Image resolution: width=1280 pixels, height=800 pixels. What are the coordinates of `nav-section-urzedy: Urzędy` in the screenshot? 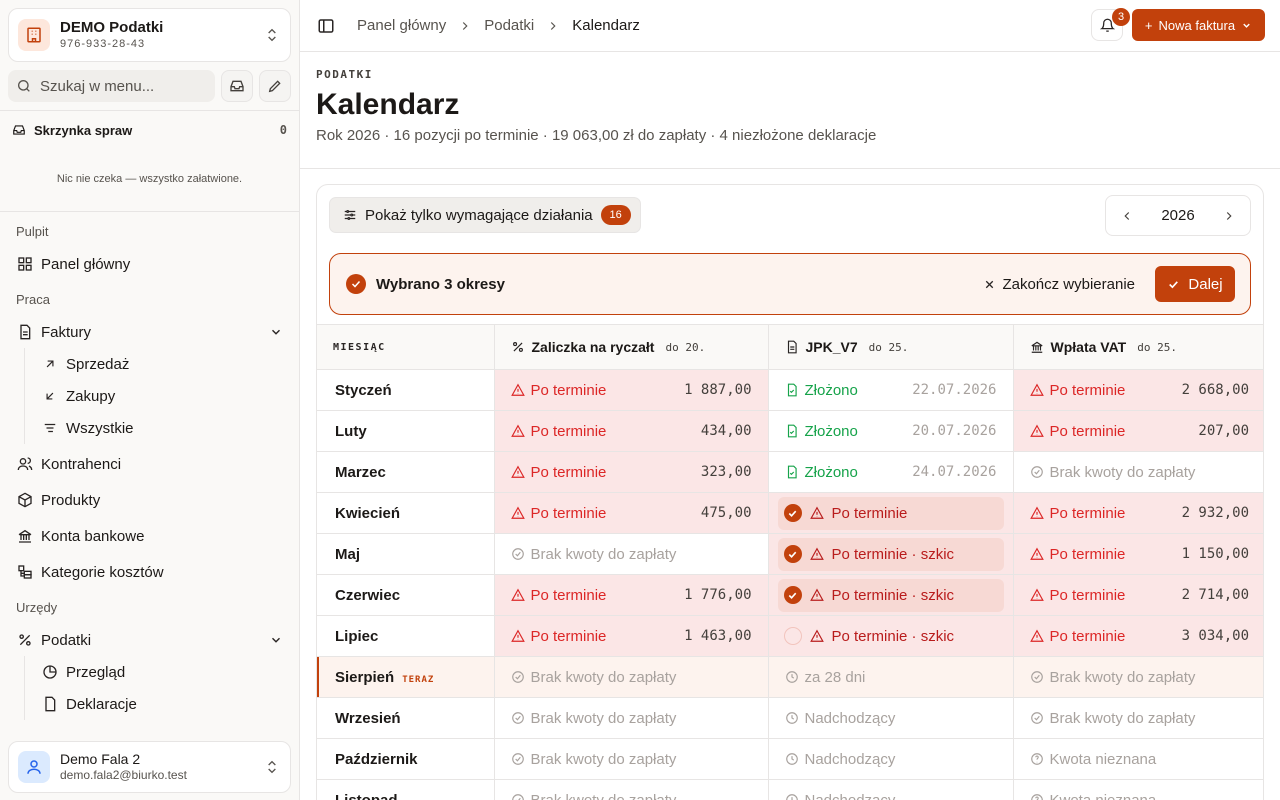 It's located at (37, 607).